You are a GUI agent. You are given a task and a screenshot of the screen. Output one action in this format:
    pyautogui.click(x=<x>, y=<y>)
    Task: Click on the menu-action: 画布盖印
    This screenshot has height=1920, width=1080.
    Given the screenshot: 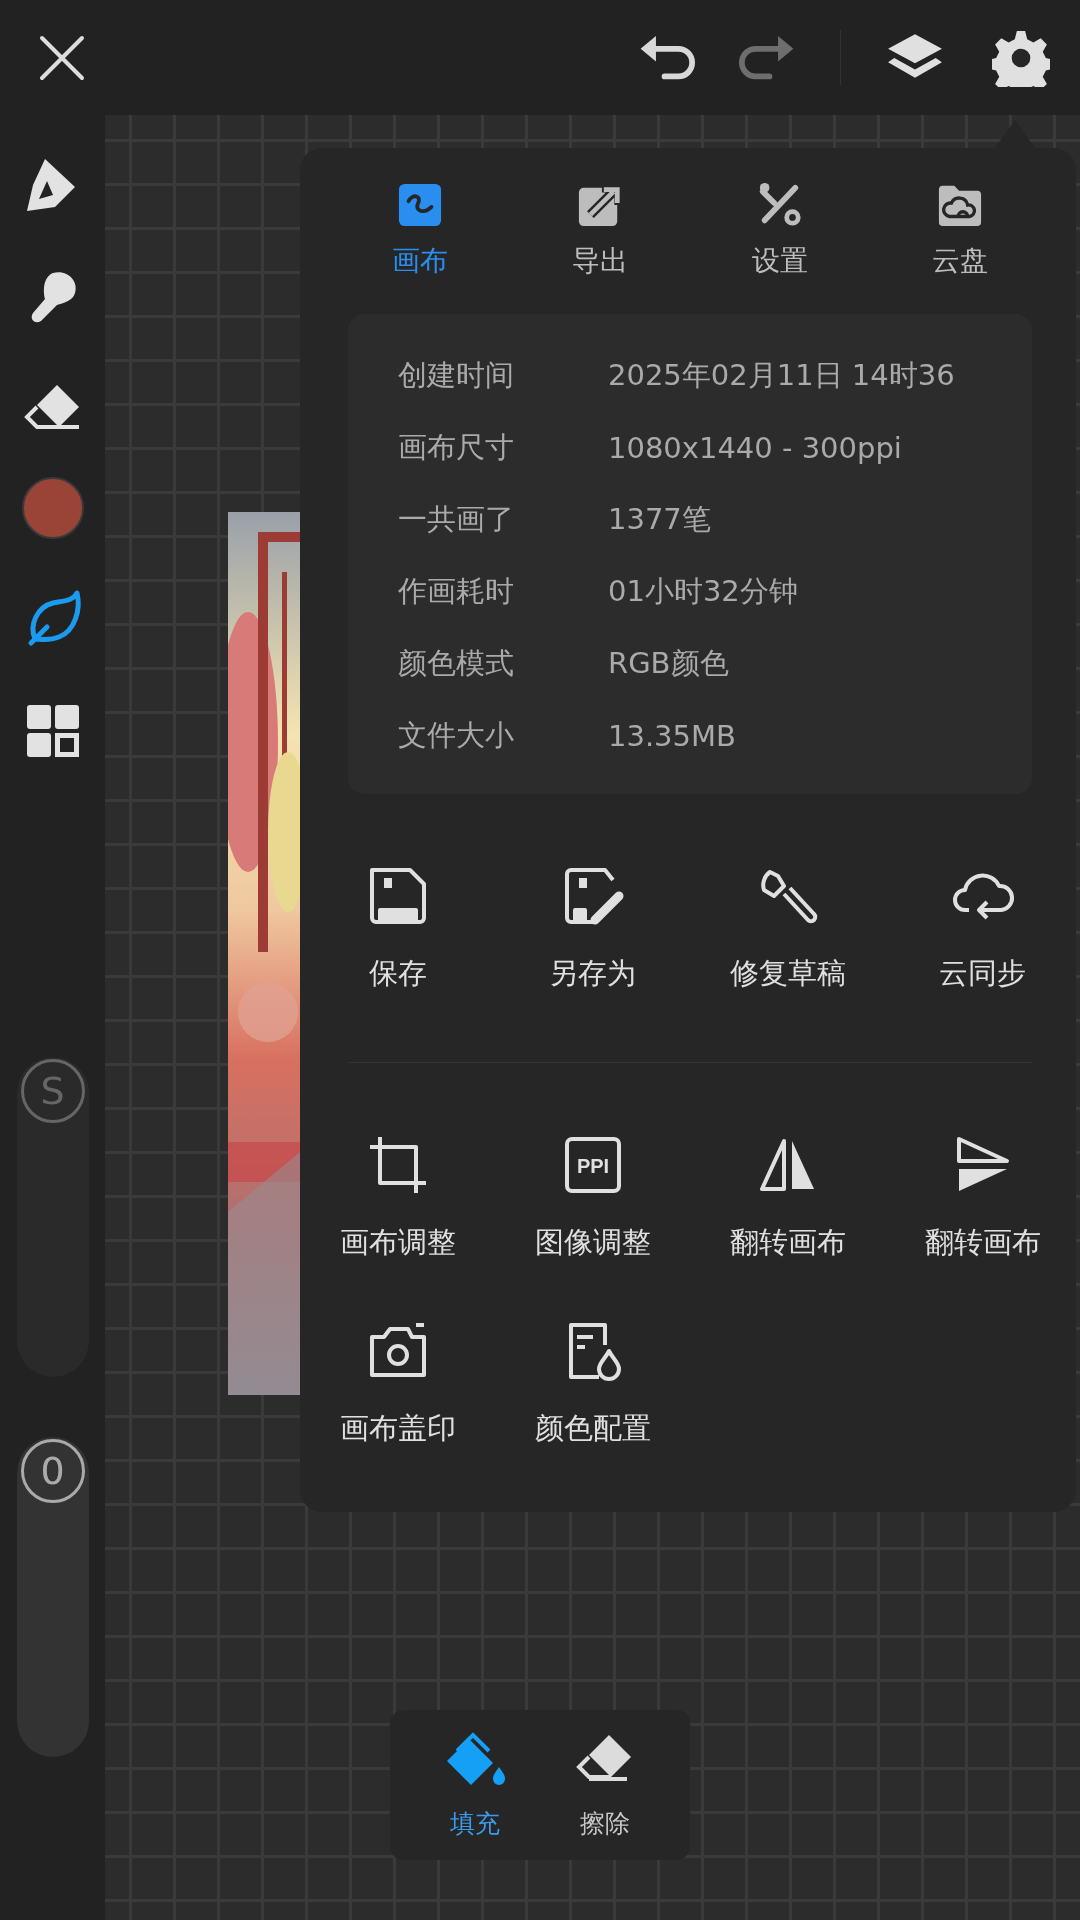 What is the action you would take?
    pyautogui.click(x=397, y=1384)
    